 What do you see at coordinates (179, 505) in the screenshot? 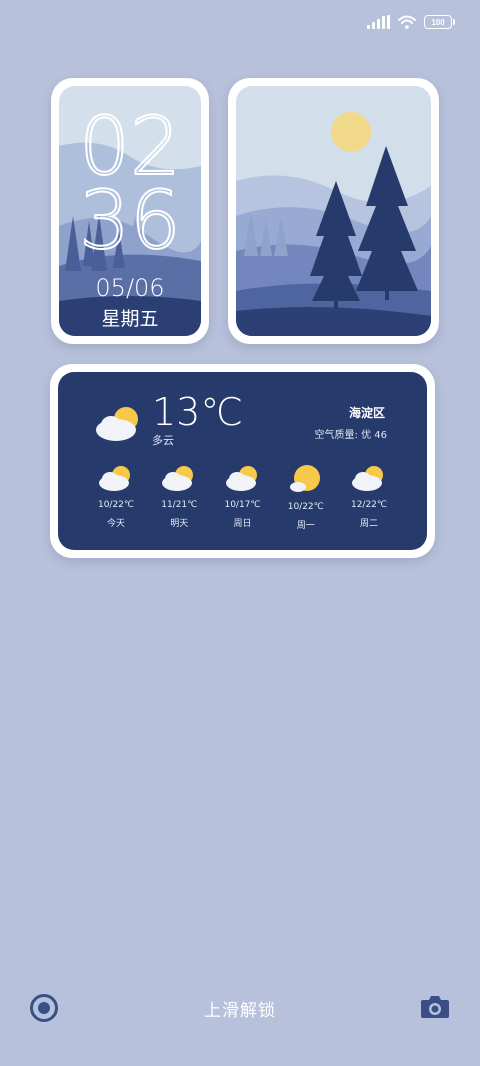
I see `forecast-temp-range: 11/21℃` at bounding box center [179, 505].